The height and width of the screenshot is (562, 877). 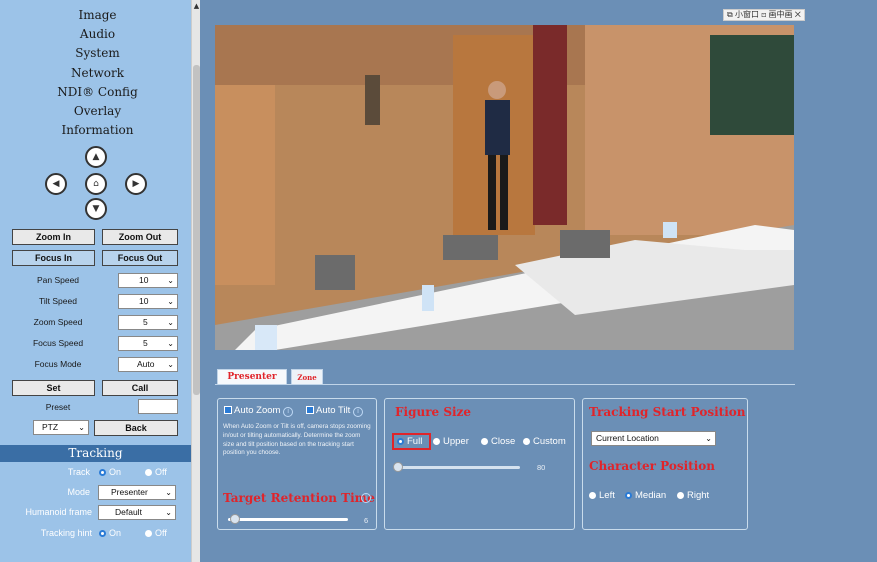 I want to click on call-button: Call, so click(x=140, y=388).